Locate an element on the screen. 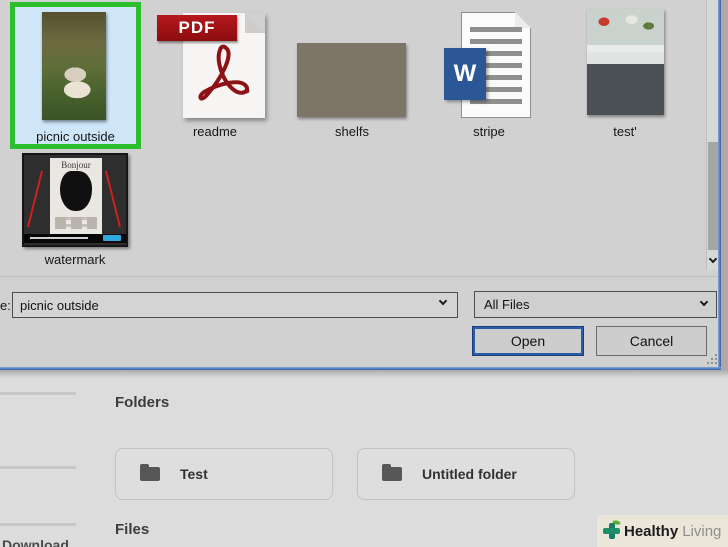 Image resolution: width=728 pixels, height=547 pixels. folder-card-label: Test is located at coordinates (194, 474).